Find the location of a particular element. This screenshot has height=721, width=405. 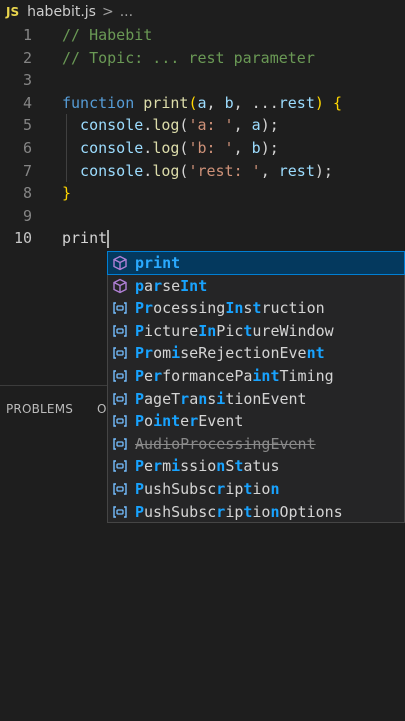

label-text: ip is located at coordinates (234, 511).